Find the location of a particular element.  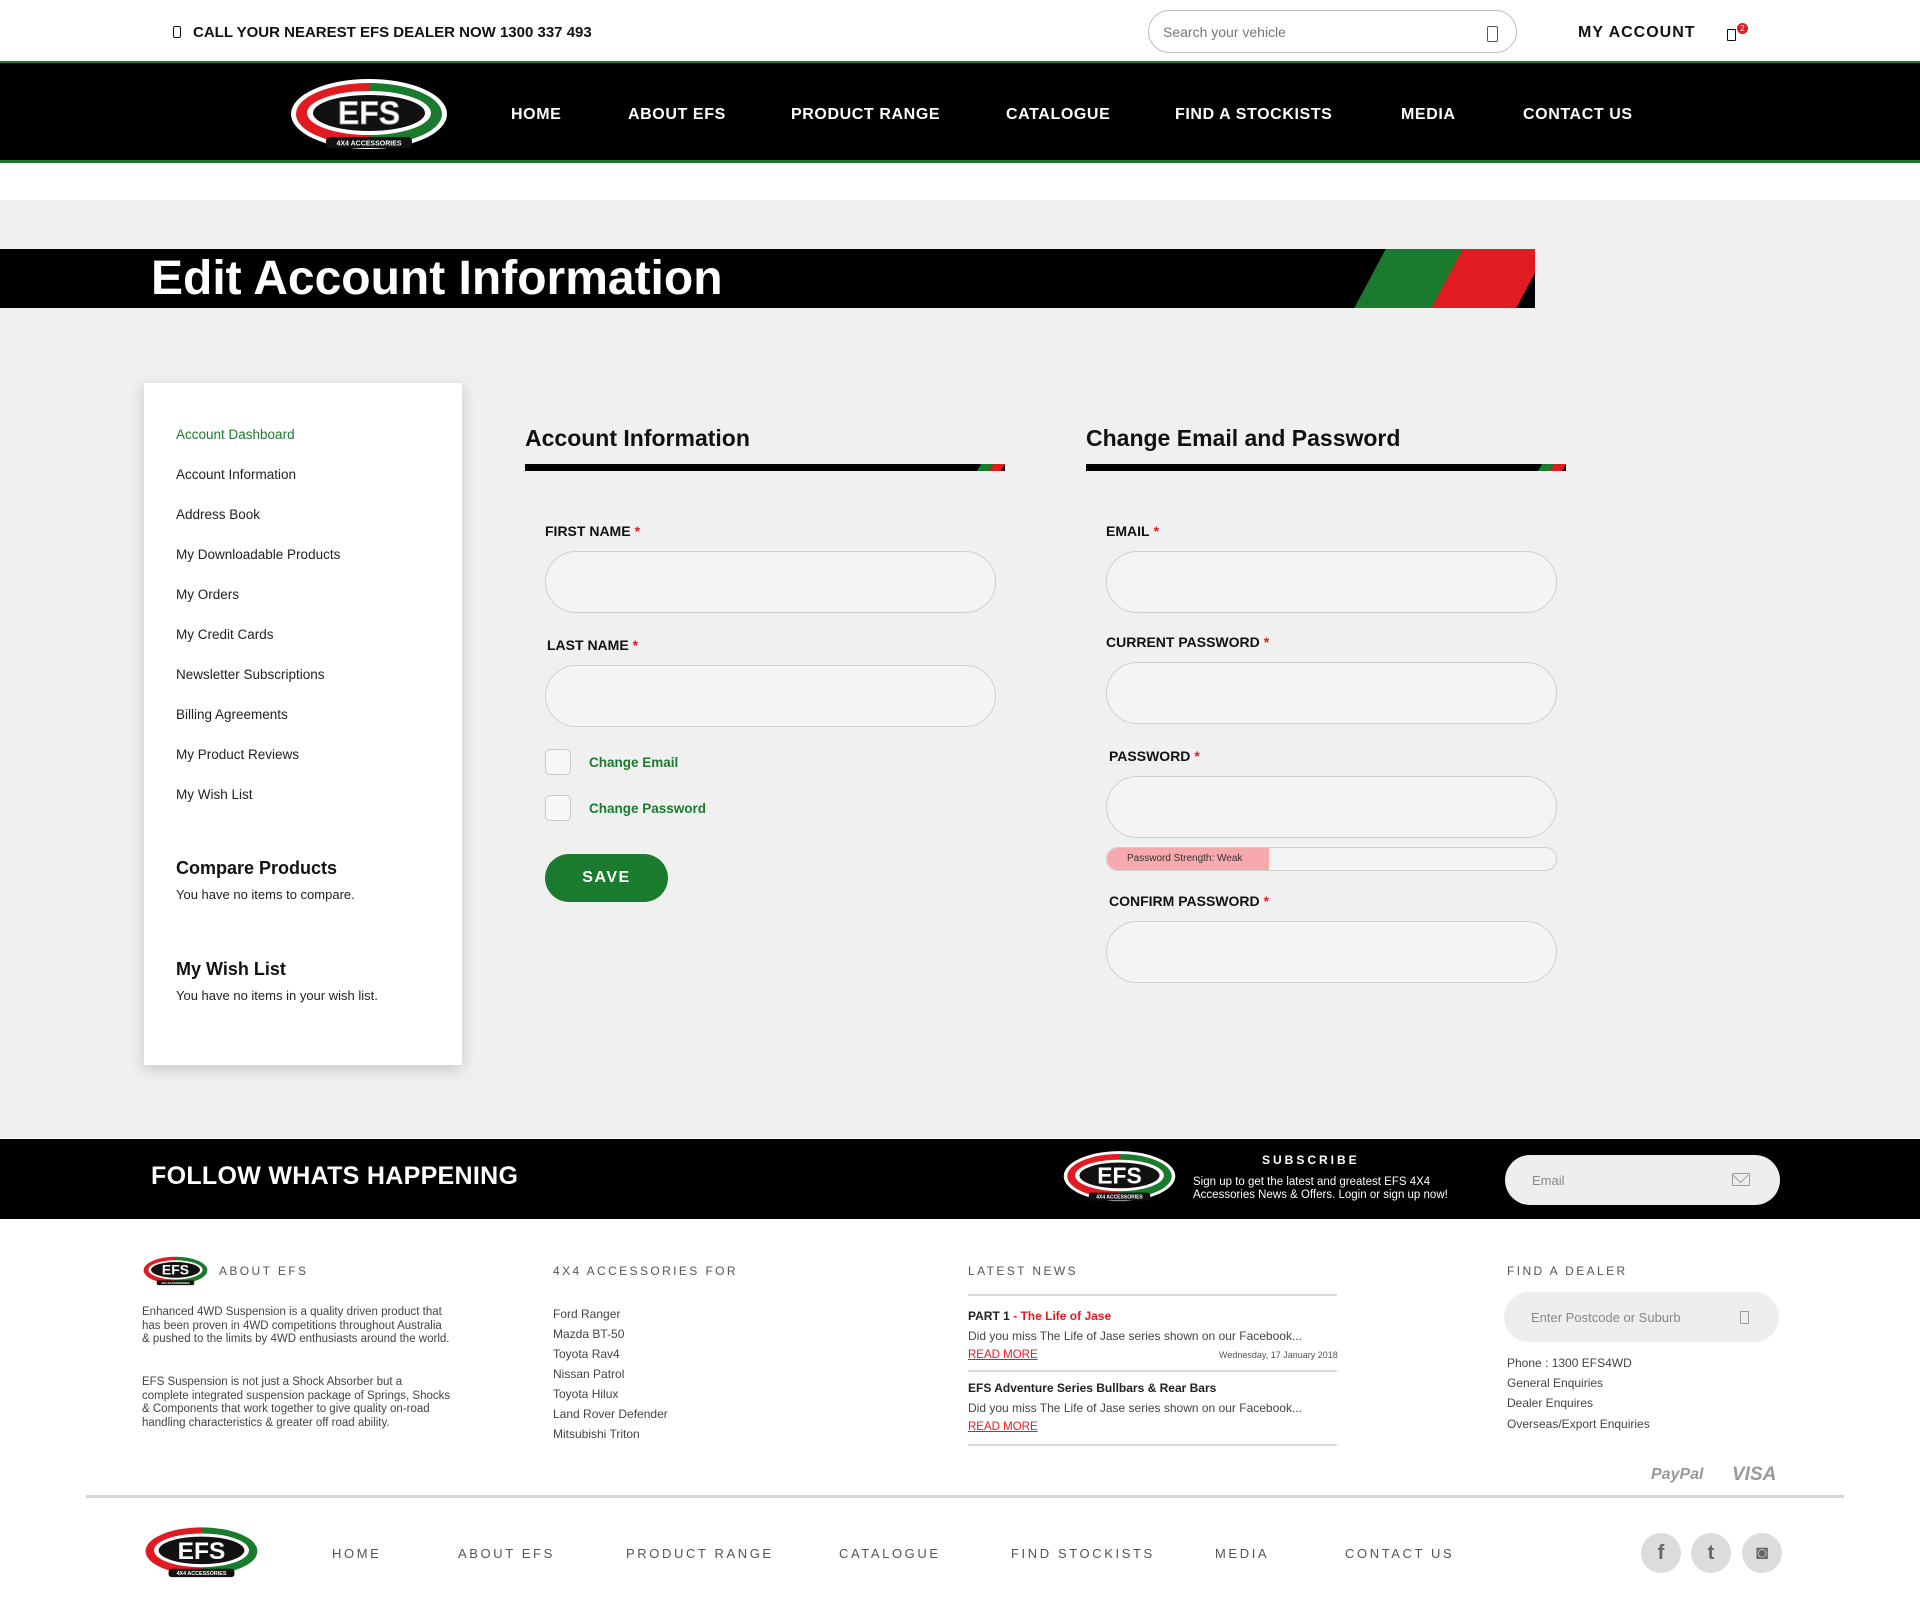

accessory-link: Toyota Hilux is located at coordinates (585, 1394).